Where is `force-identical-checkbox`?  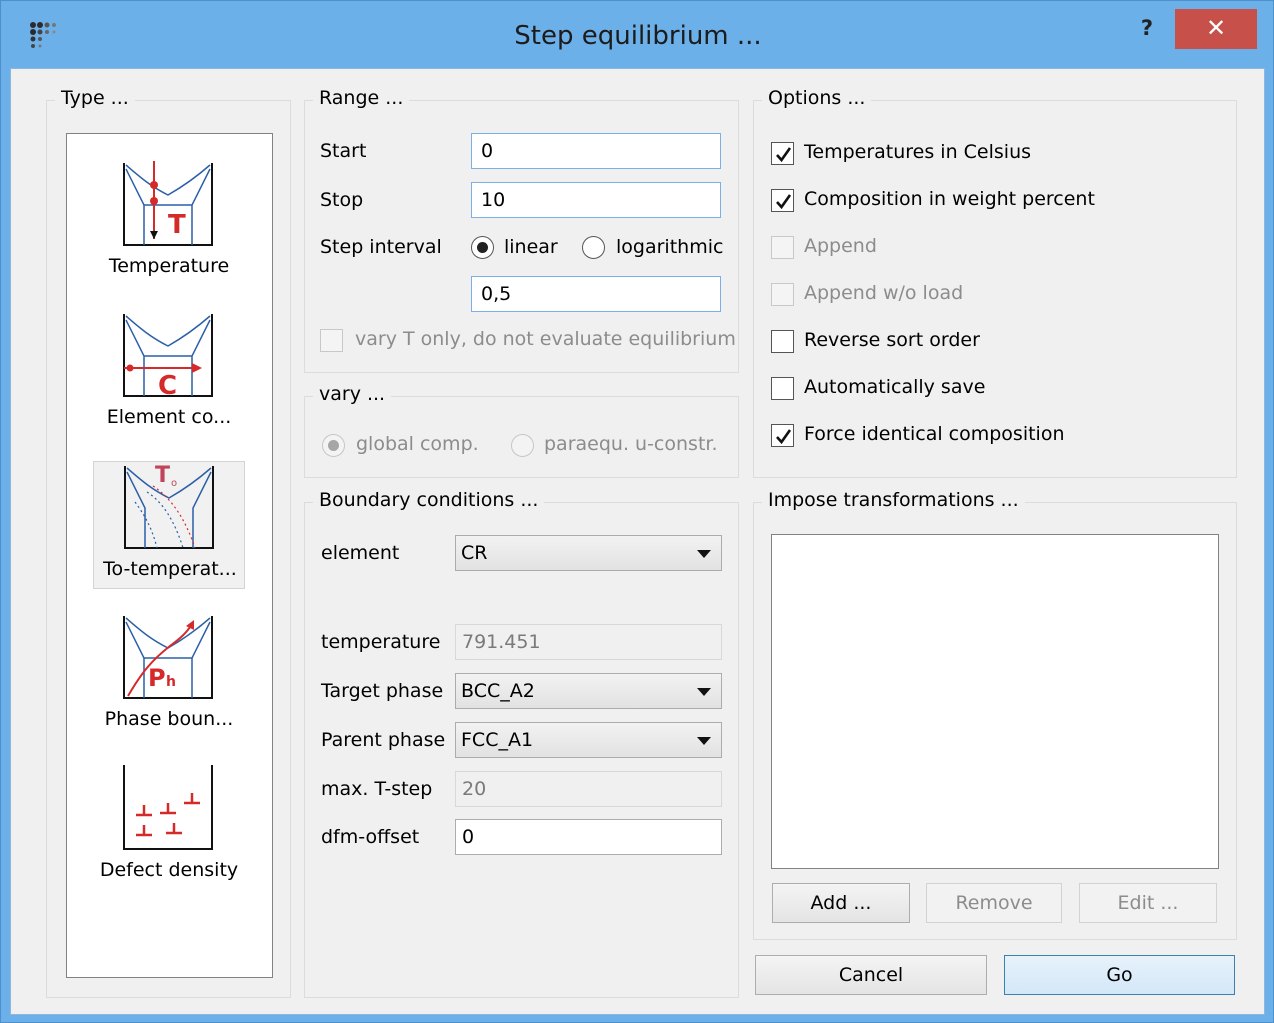
force-identical-checkbox is located at coordinates (782, 435).